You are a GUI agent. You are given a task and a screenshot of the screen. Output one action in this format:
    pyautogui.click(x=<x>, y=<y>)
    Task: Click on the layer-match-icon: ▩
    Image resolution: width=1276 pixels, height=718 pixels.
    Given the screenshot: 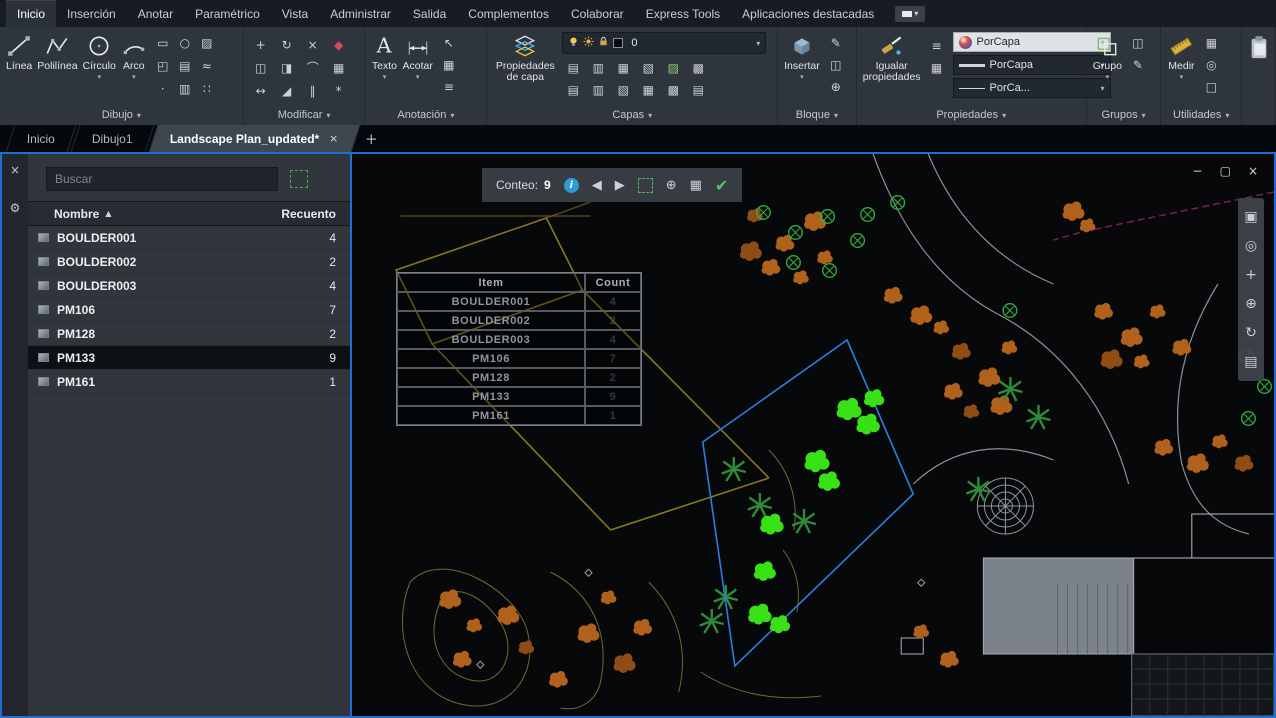 What is the action you would take?
    pyautogui.click(x=698, y=67)
    